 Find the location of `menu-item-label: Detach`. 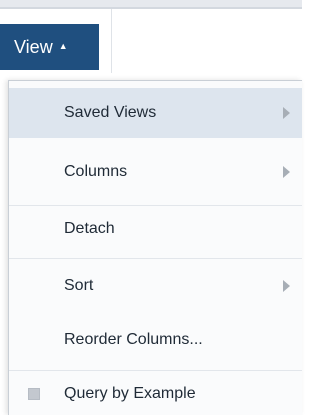

menu-item-label: Detach is located at coordinates (89, 228).